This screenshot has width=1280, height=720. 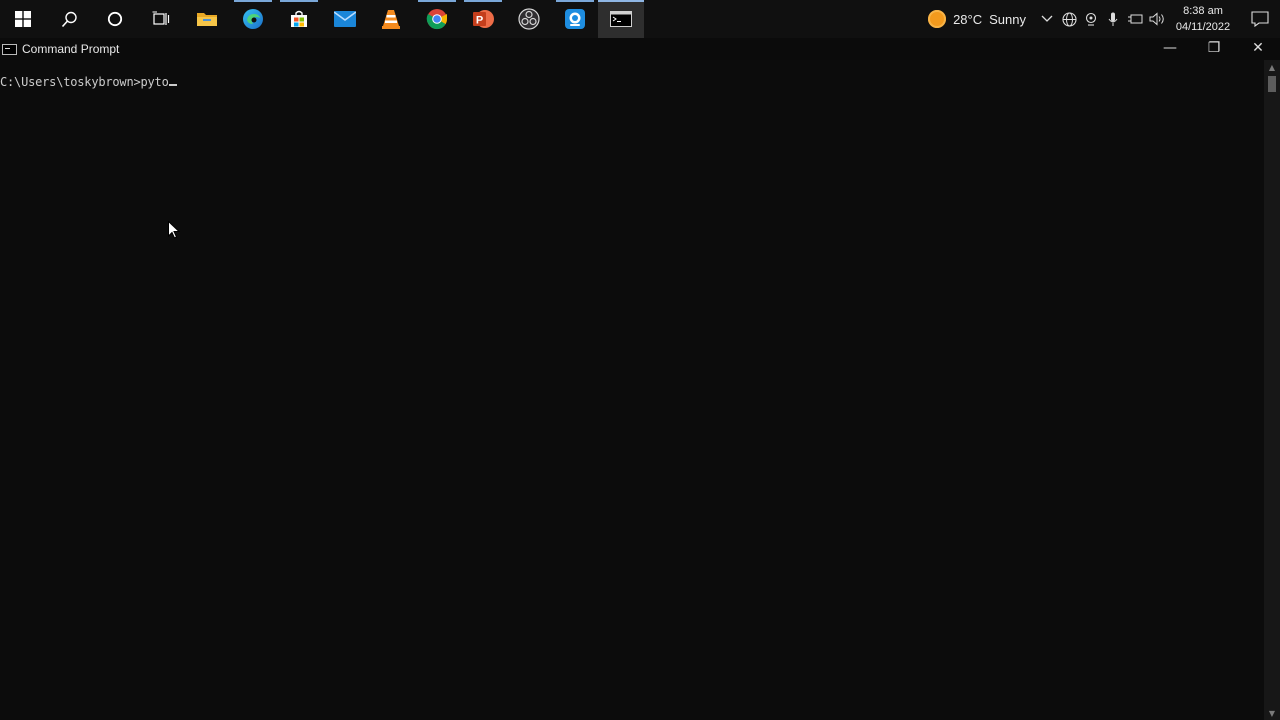 I want to click on show-hidden-icons-button, so click(x=1047, y=19).